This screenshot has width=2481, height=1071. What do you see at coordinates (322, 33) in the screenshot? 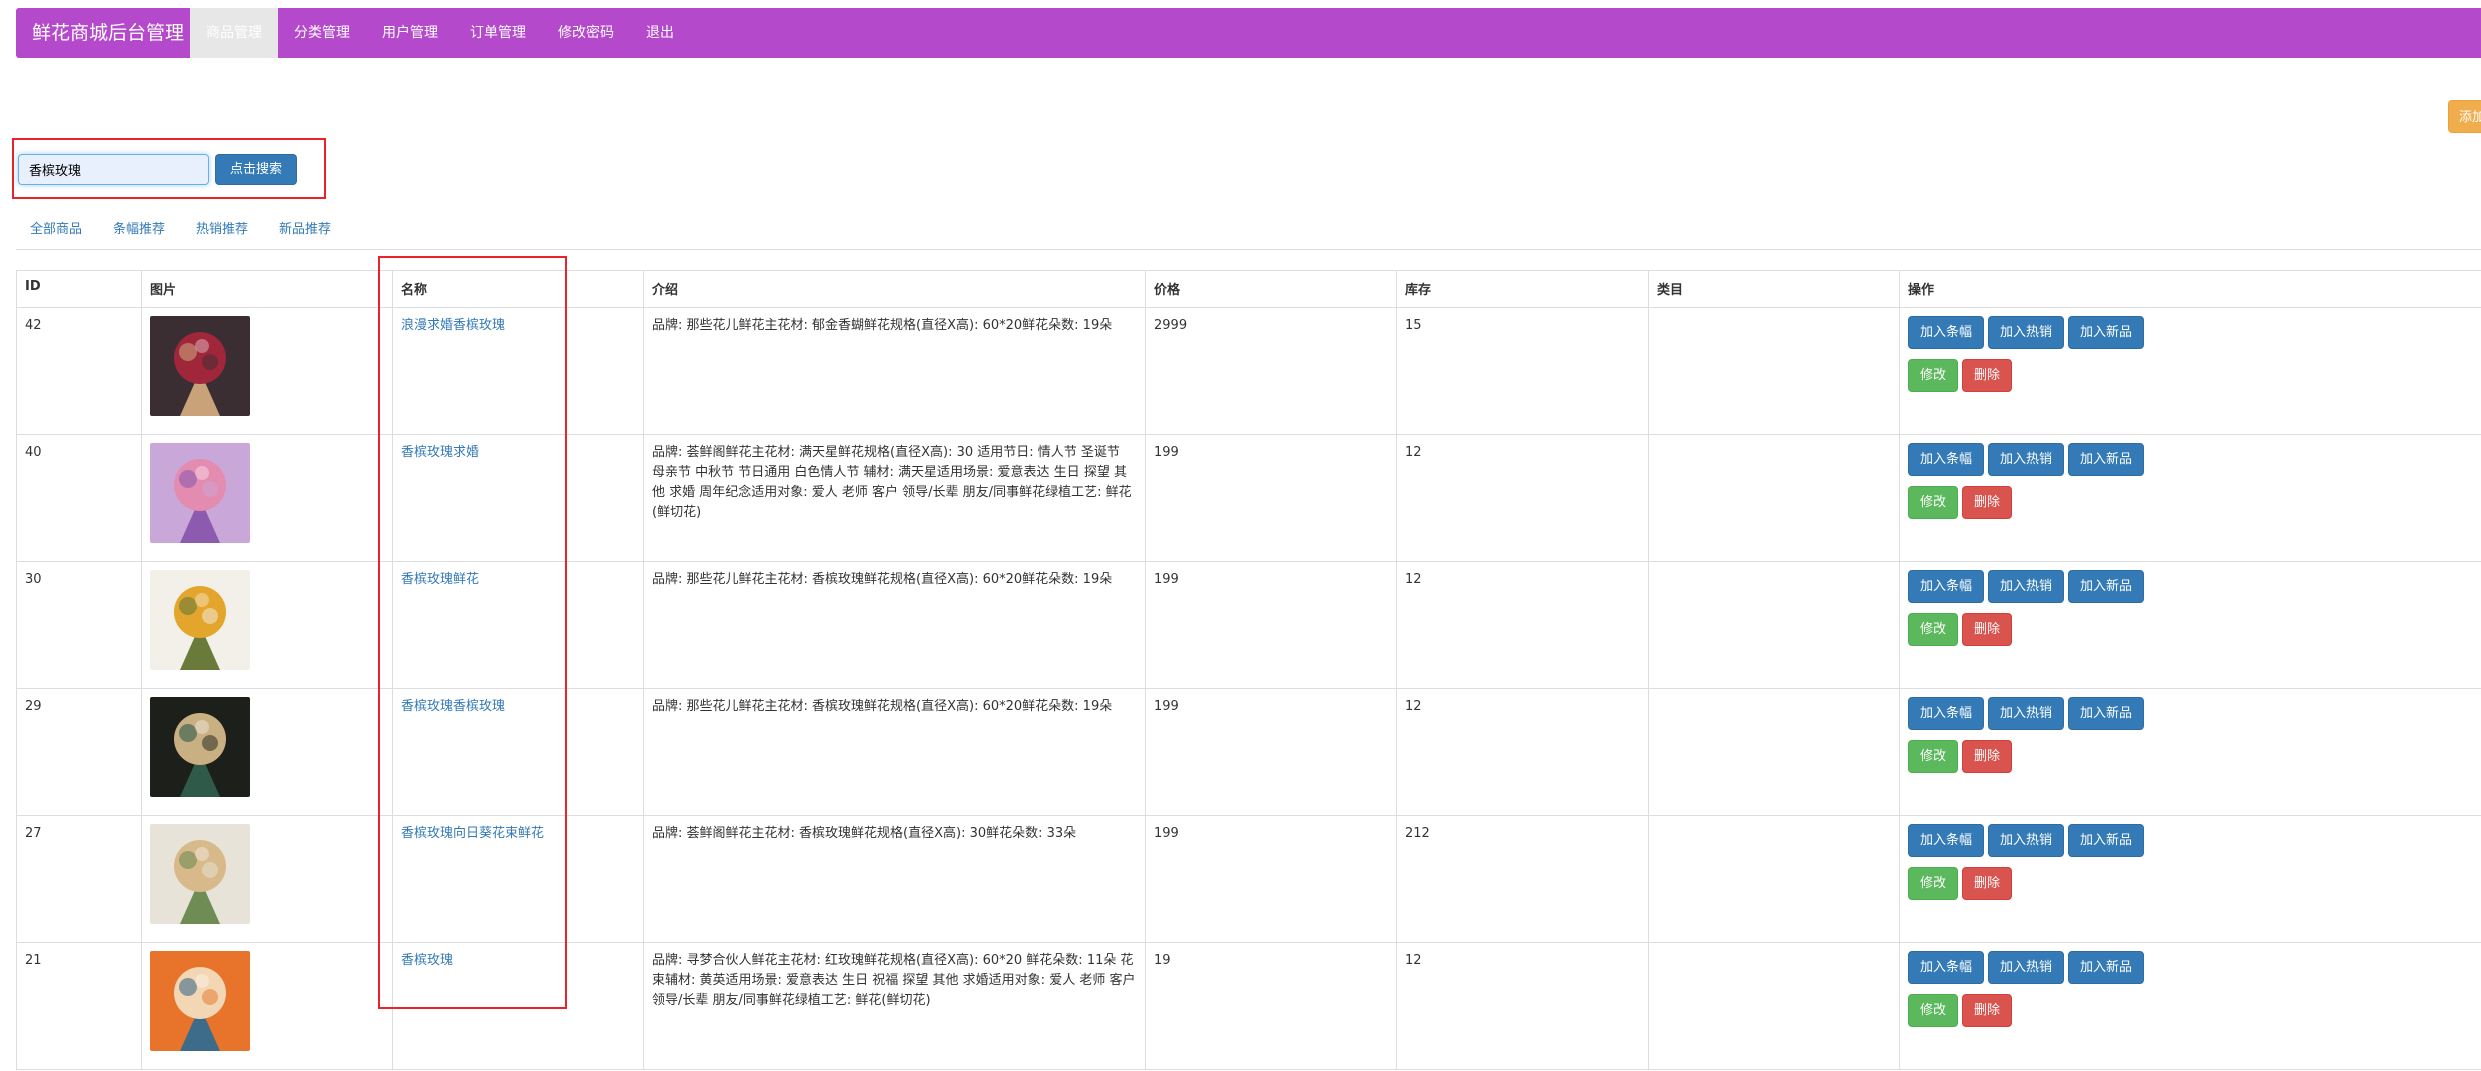
I see `nav-item-categories: 分类管理` at bounding box center [322, 33].